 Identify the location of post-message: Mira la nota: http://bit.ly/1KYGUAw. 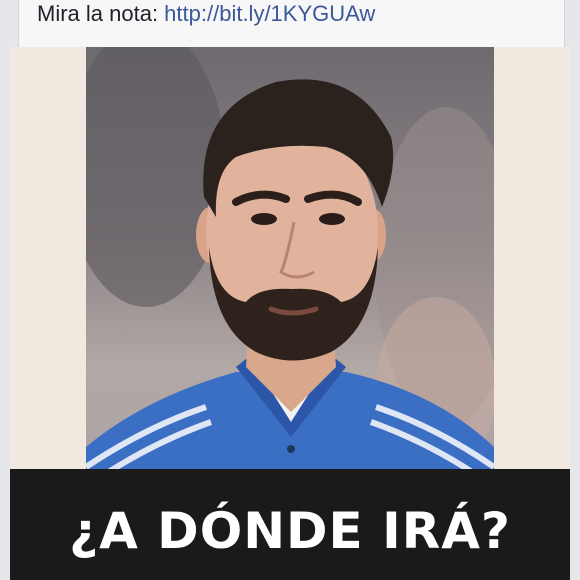
(206, 17).